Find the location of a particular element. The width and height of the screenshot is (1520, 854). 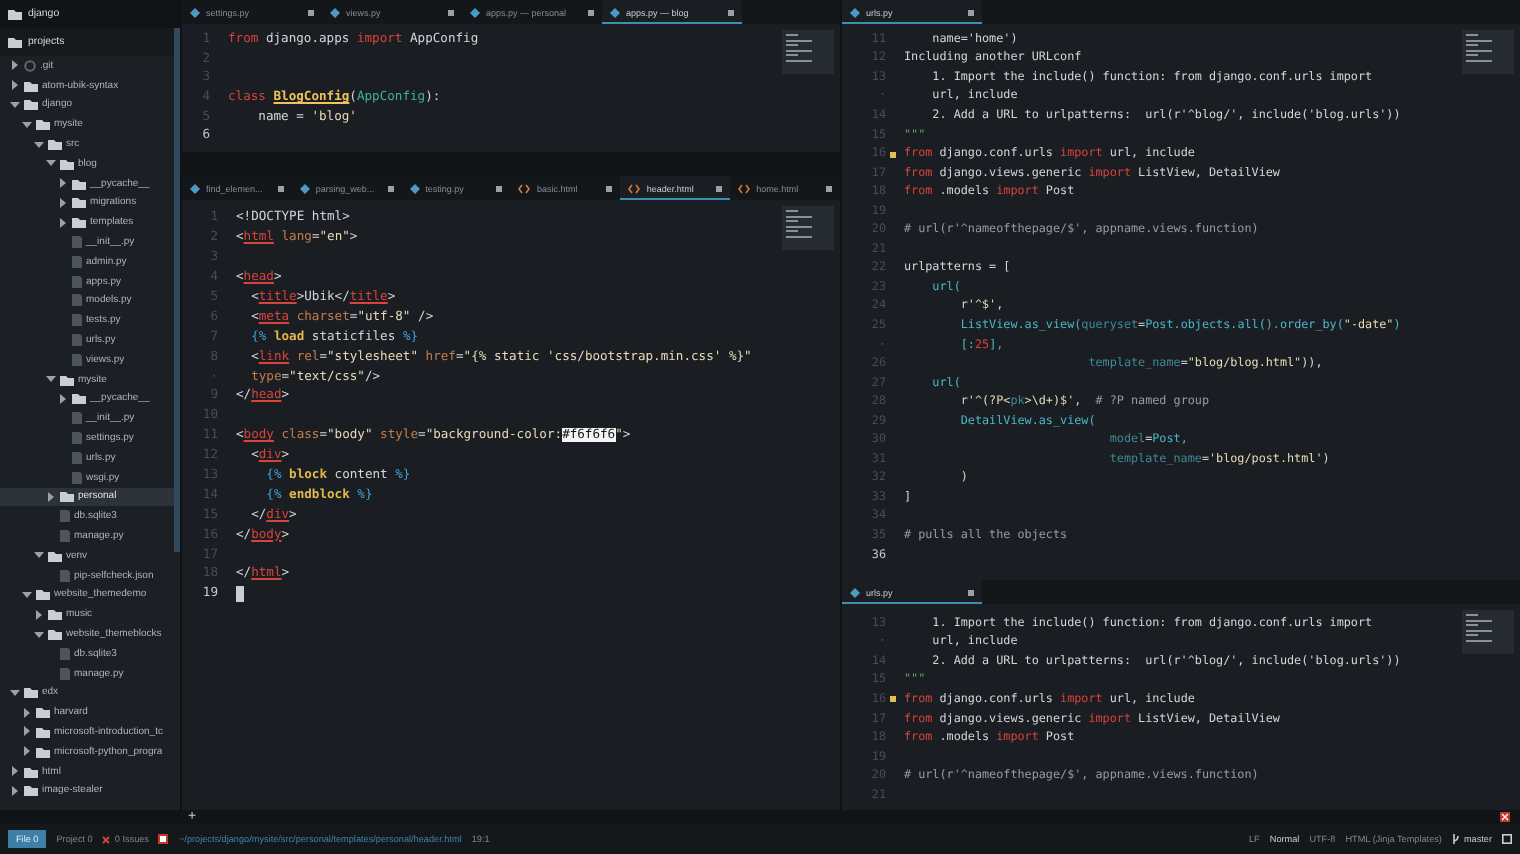

file-icon is located at coordinates (65, 575).